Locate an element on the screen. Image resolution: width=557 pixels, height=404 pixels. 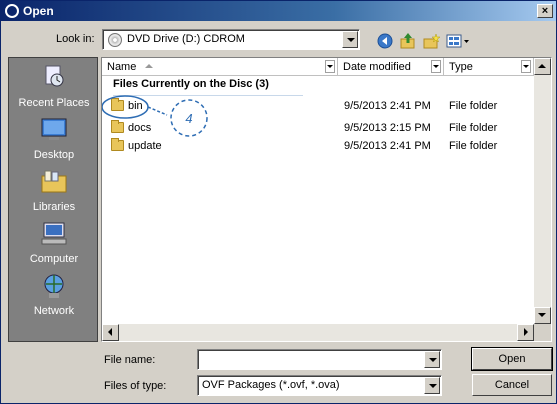
vertical-scrollbar is located at coordinates (542, 191).